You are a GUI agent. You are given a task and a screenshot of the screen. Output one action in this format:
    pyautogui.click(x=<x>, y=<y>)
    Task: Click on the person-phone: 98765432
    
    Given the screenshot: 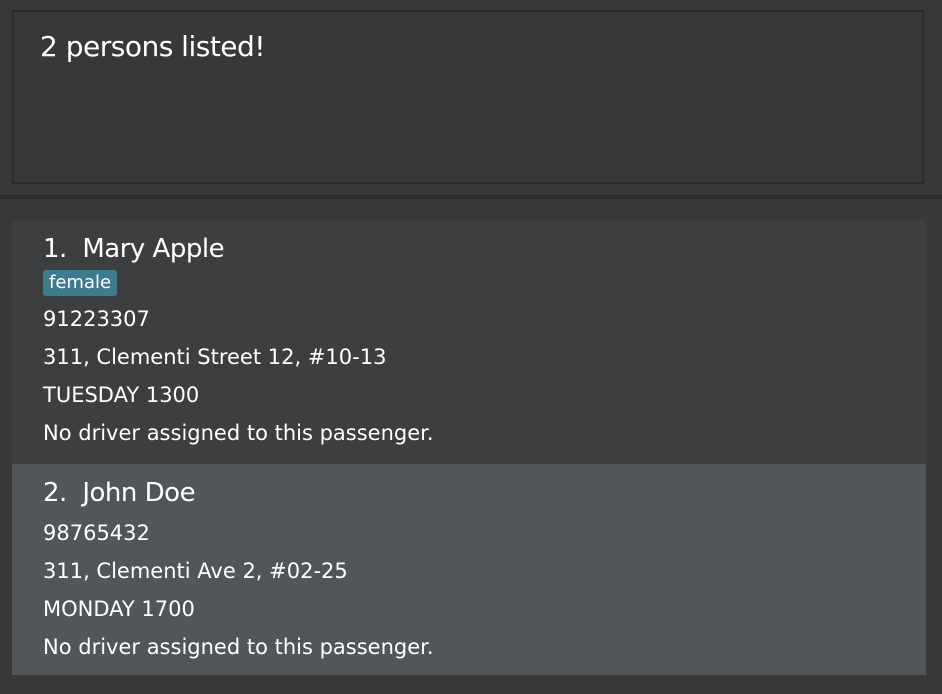 What is the action you would take?
    pyautogui.click(x=96, y=533)
    